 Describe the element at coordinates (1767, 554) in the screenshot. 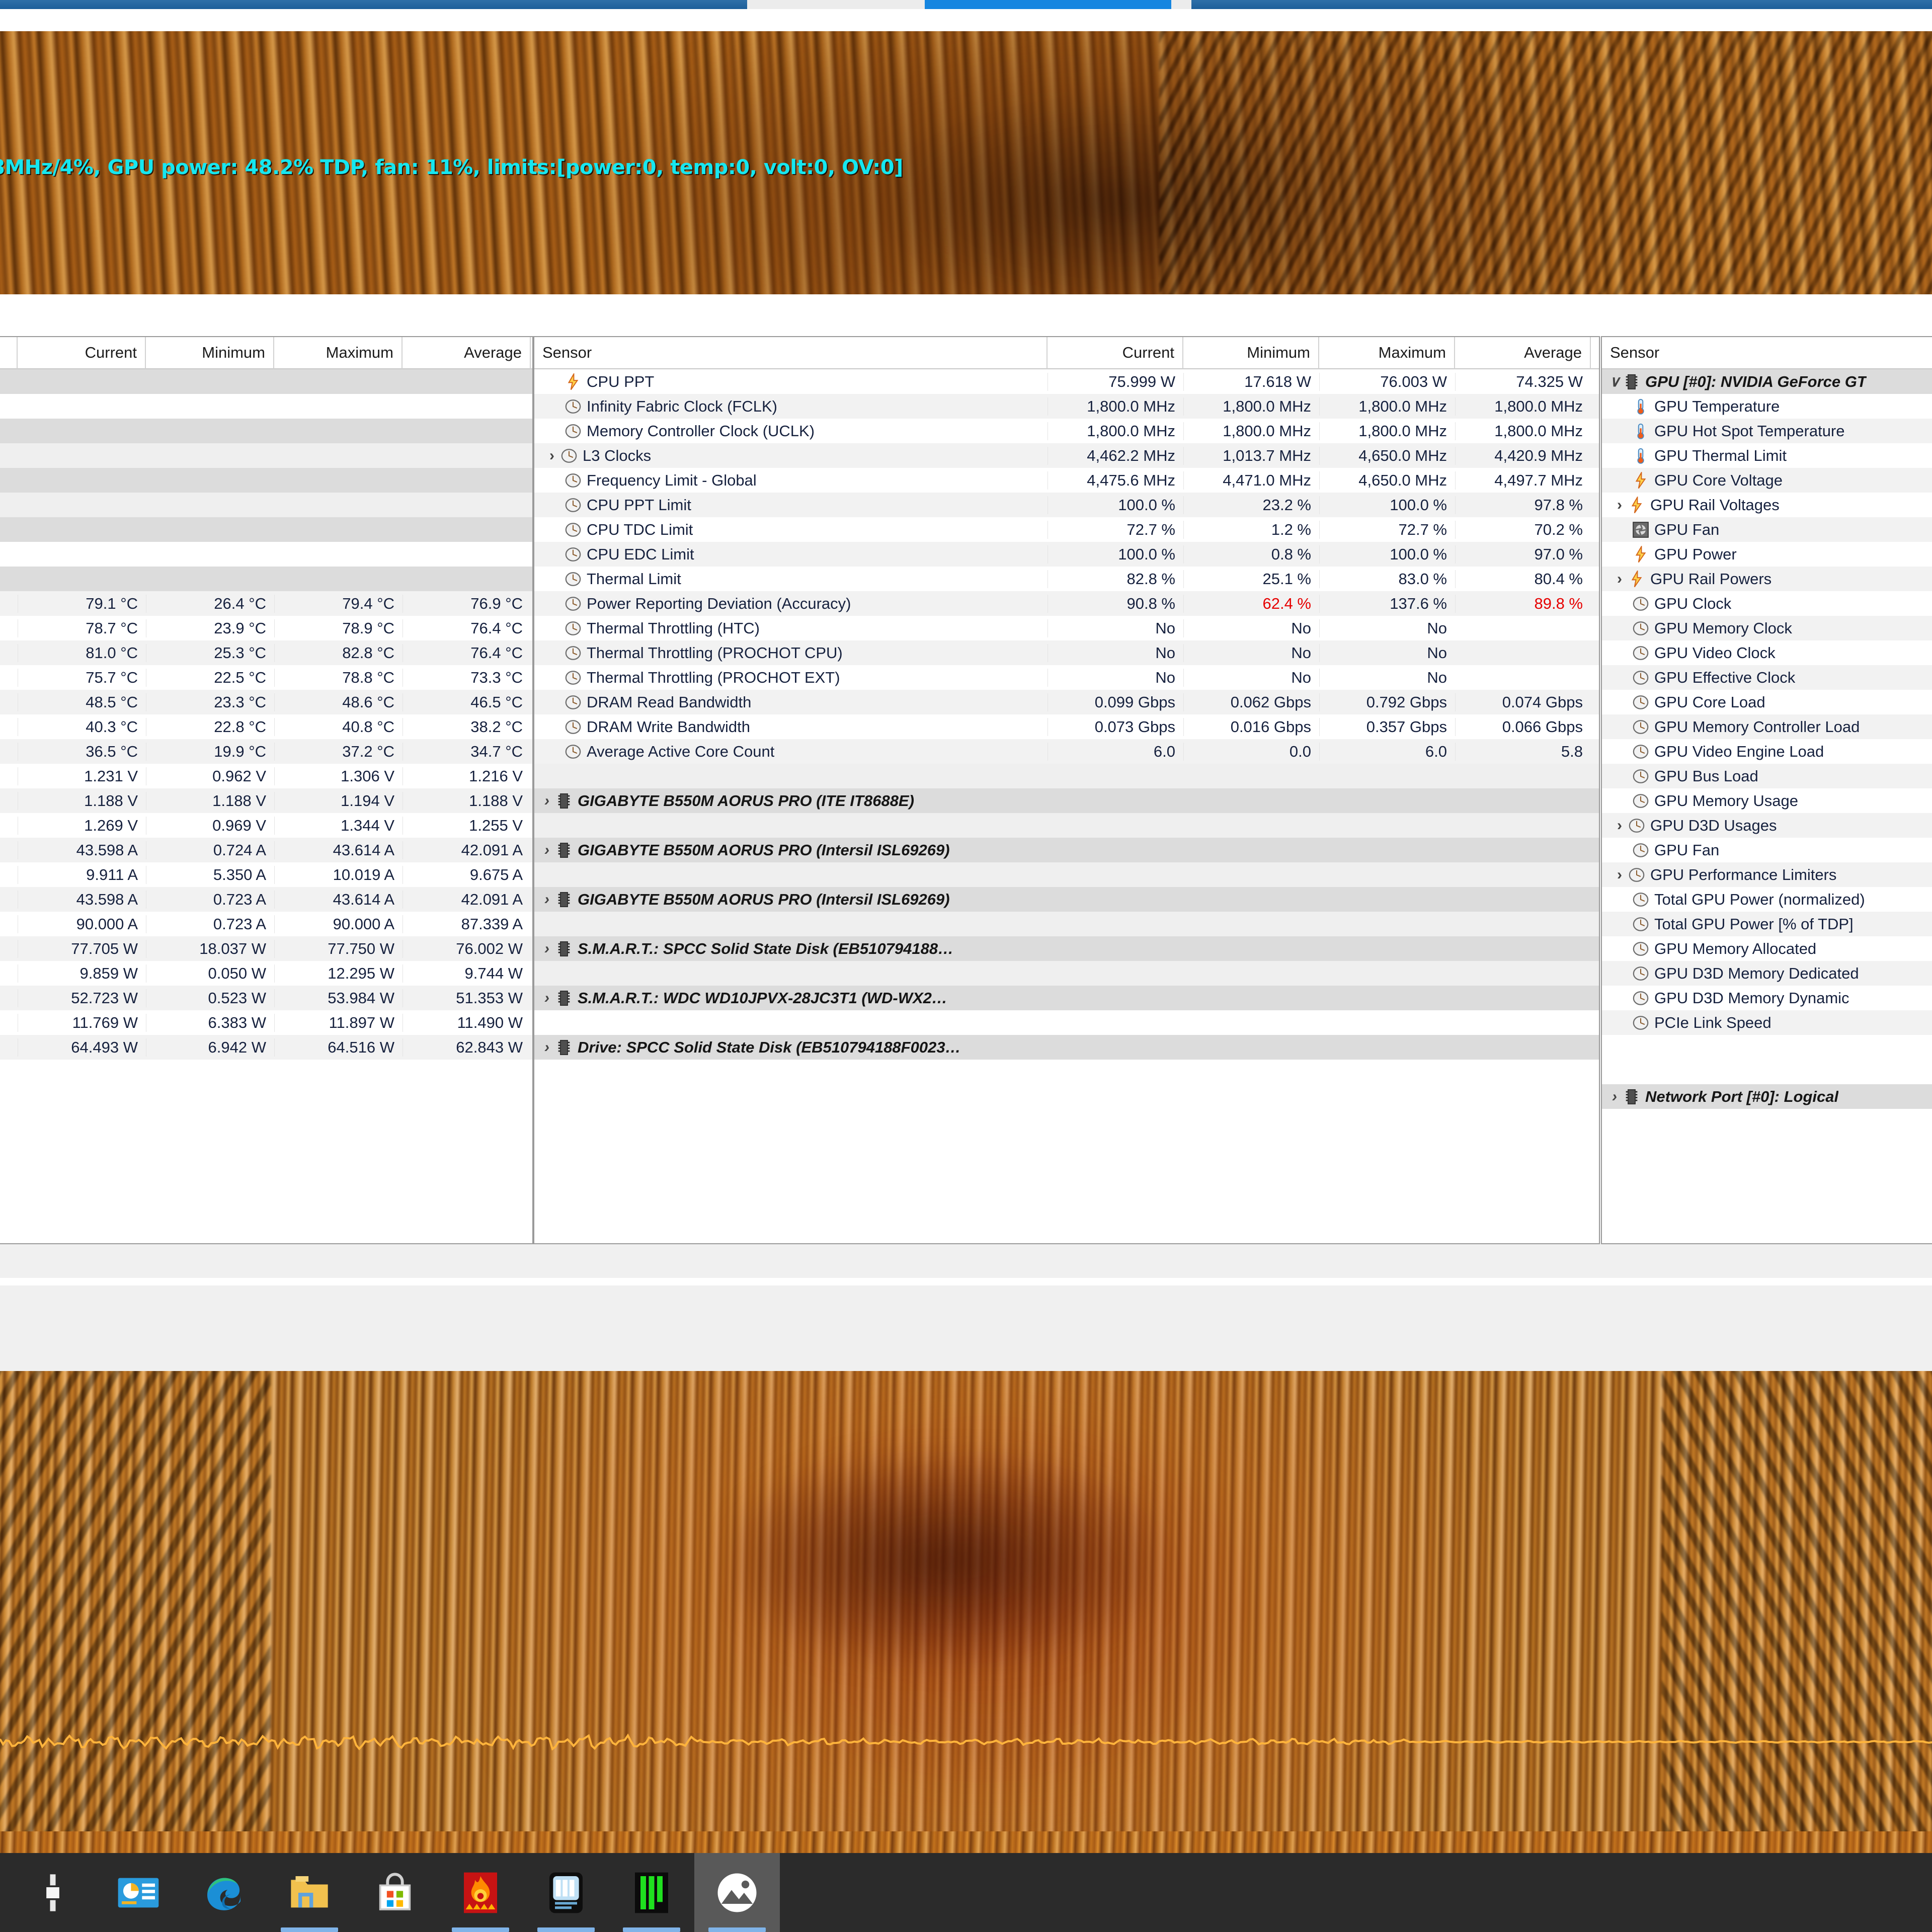

I see `row-name-cell: › GPU Power` at that location.